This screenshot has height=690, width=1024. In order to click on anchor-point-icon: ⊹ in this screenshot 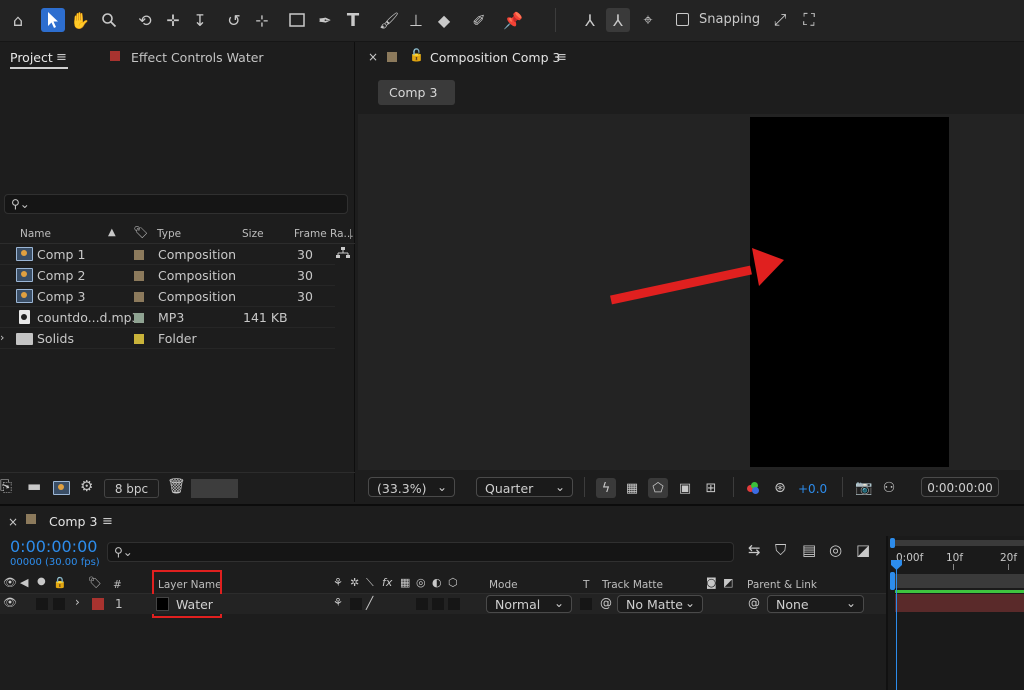, I will do `click(262, 20)`.